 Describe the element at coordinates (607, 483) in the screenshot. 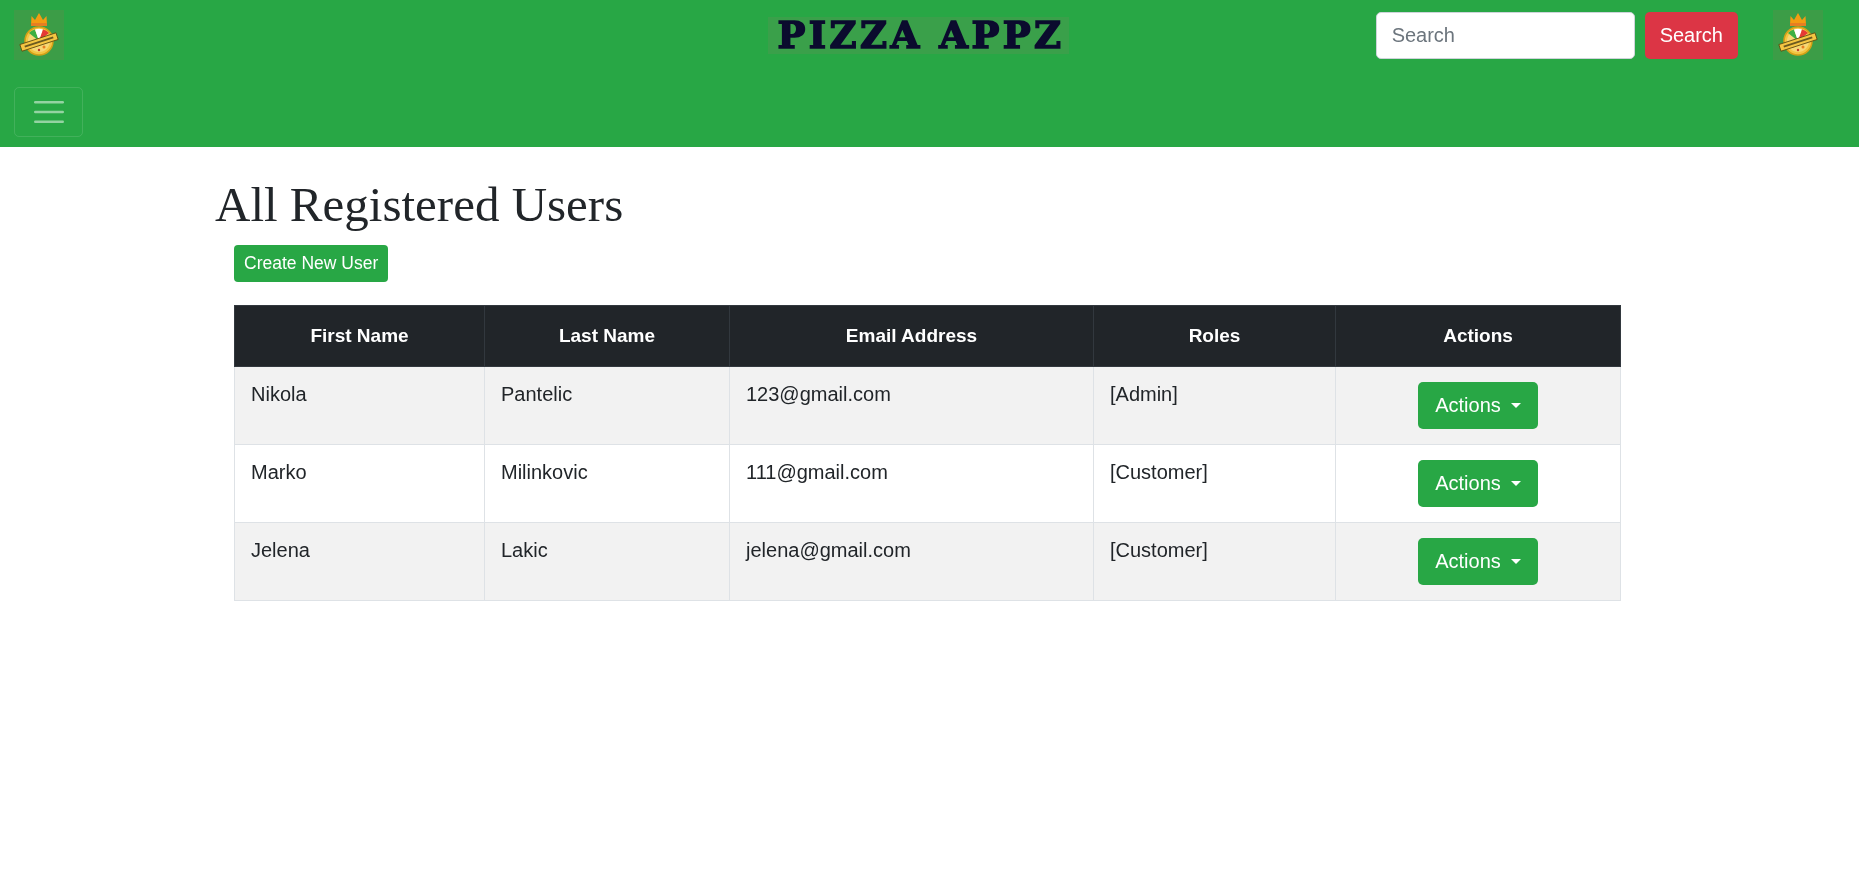

I see `table-cell: Milinkovic` at that location.